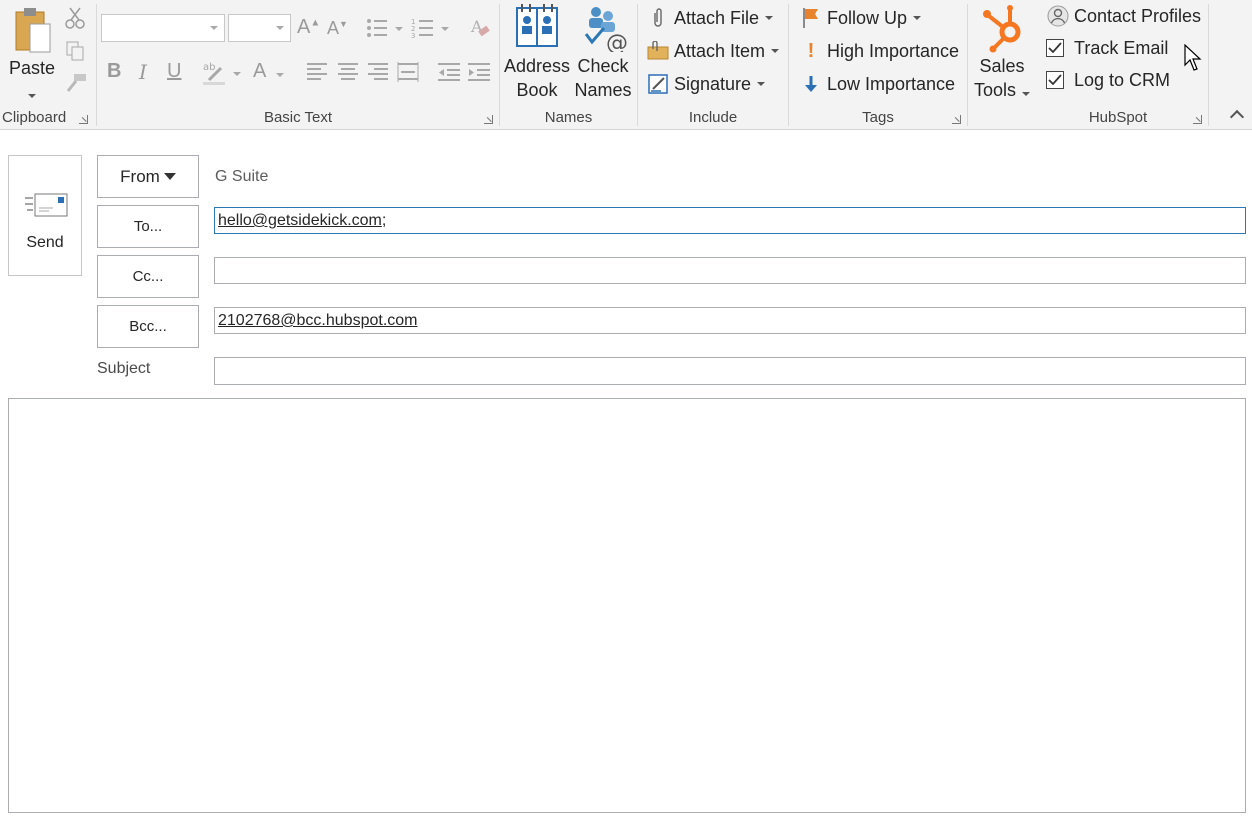 The image size is (1252, 824). I want to click on decrease-indent-icon, so click(449, 74).